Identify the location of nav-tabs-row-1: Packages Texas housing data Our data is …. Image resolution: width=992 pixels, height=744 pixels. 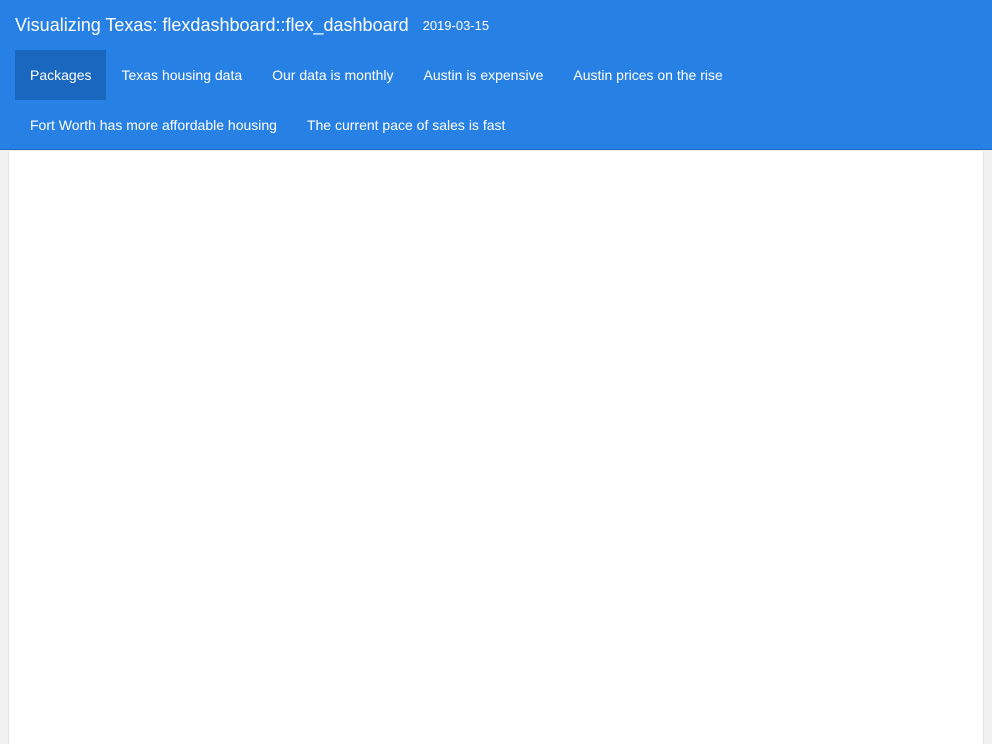
(376, 75).